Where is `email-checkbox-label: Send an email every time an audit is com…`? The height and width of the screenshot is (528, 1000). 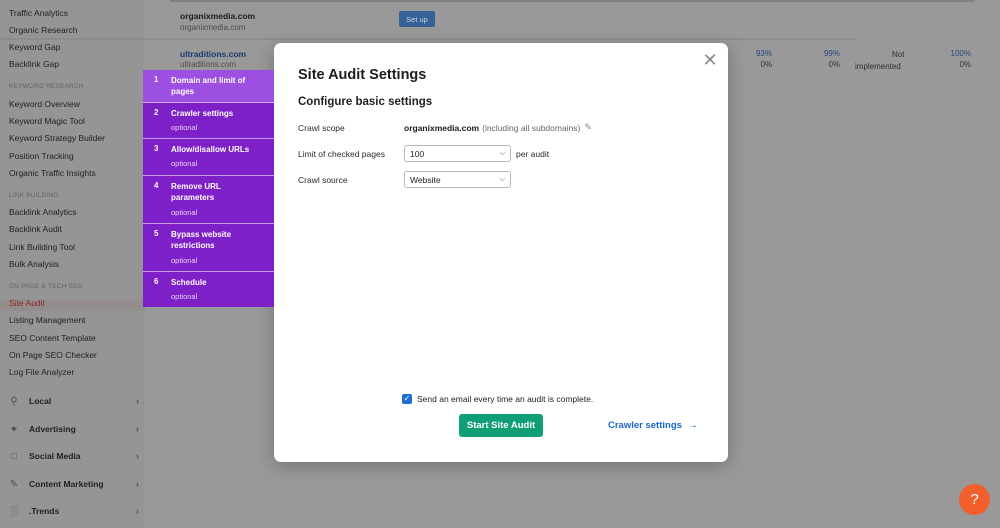 email-checkbox-label: Send an email every time an audit is com… is located at coordinates (505, 399).